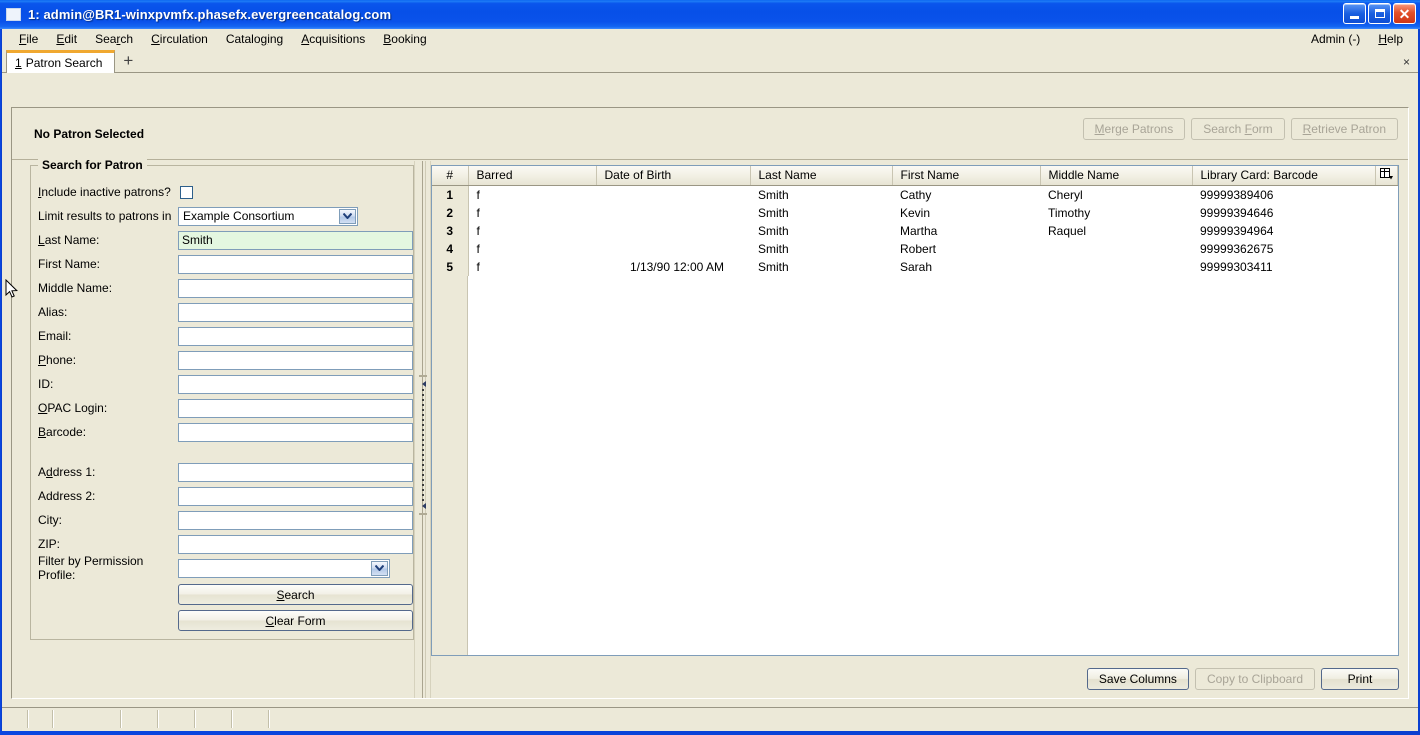  Describe the element at coordinates (295, 240) in the screenshot. I see `last-name-input` at that location.